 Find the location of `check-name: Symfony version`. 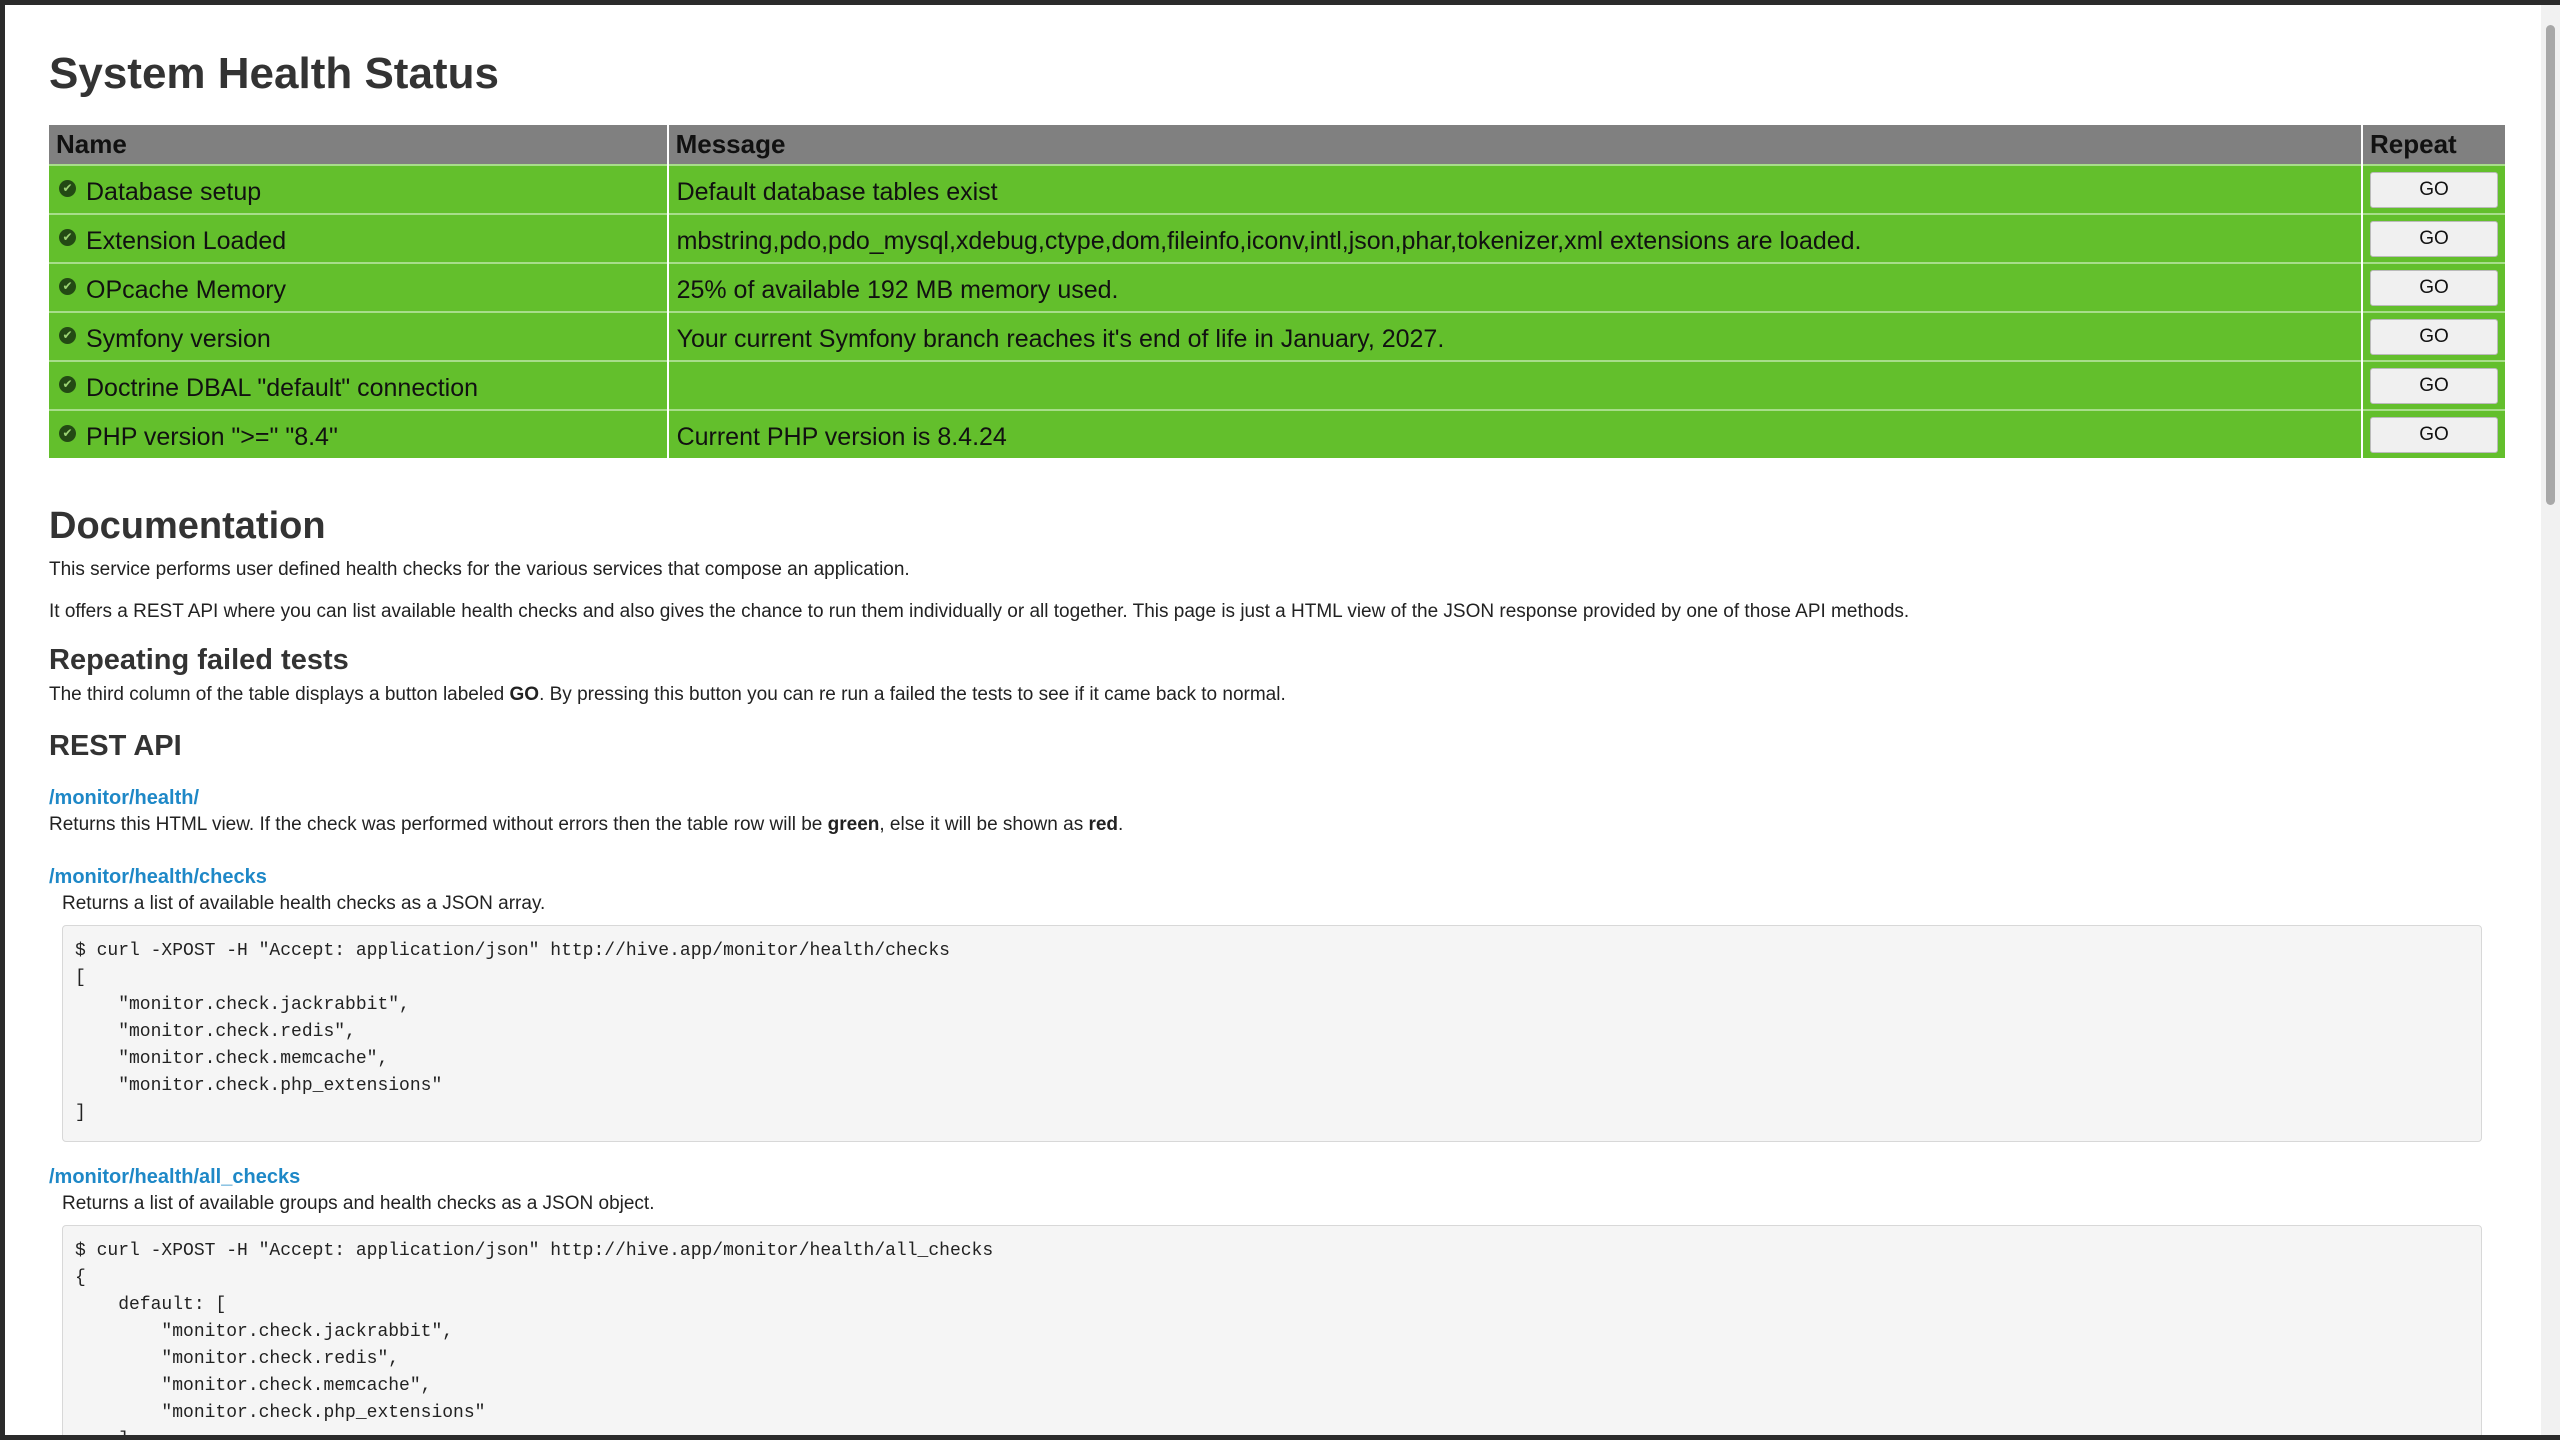

check-name: Symfony version is located at coordinates (178, 339).